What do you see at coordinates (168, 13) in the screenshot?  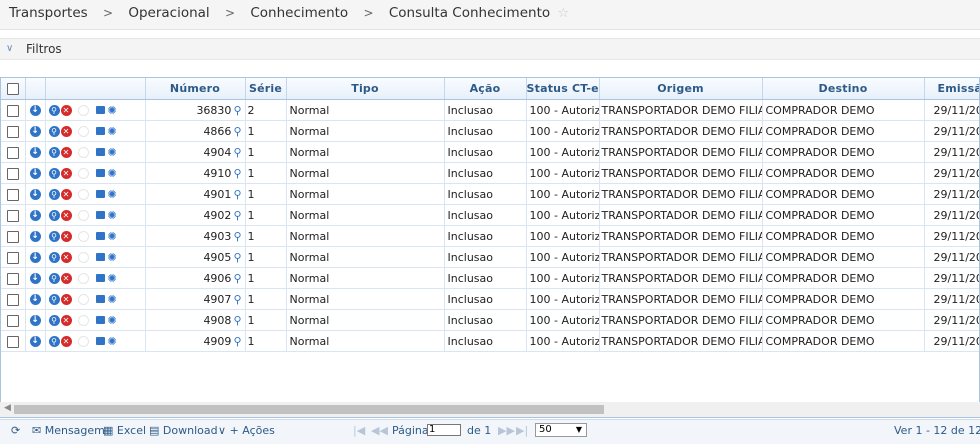 I see `breadcrumb-item-operacional: Operacional` at bounding box center [168, 13].